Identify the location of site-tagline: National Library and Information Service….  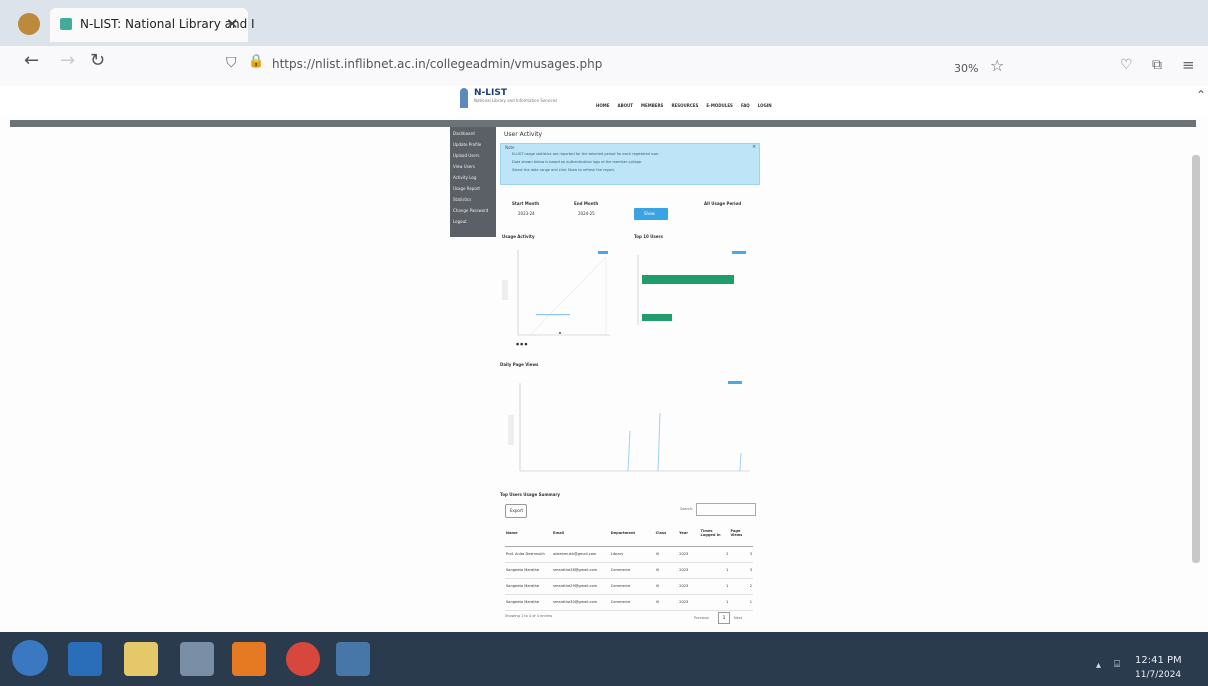
(516, 100).